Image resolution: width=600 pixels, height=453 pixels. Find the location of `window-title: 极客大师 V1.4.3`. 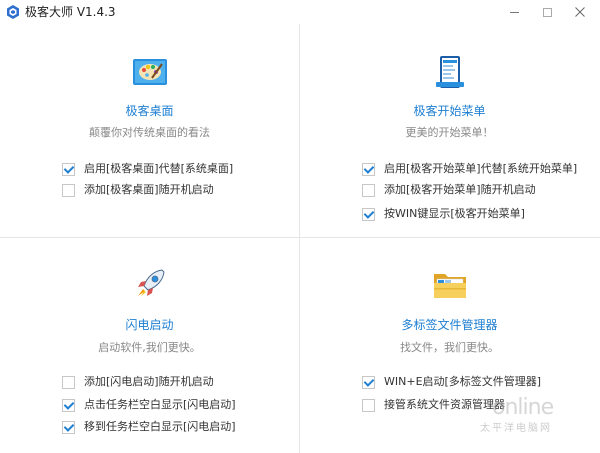

window-title: 极客大师 V1.4.3 is located at coordinates (70, 12).